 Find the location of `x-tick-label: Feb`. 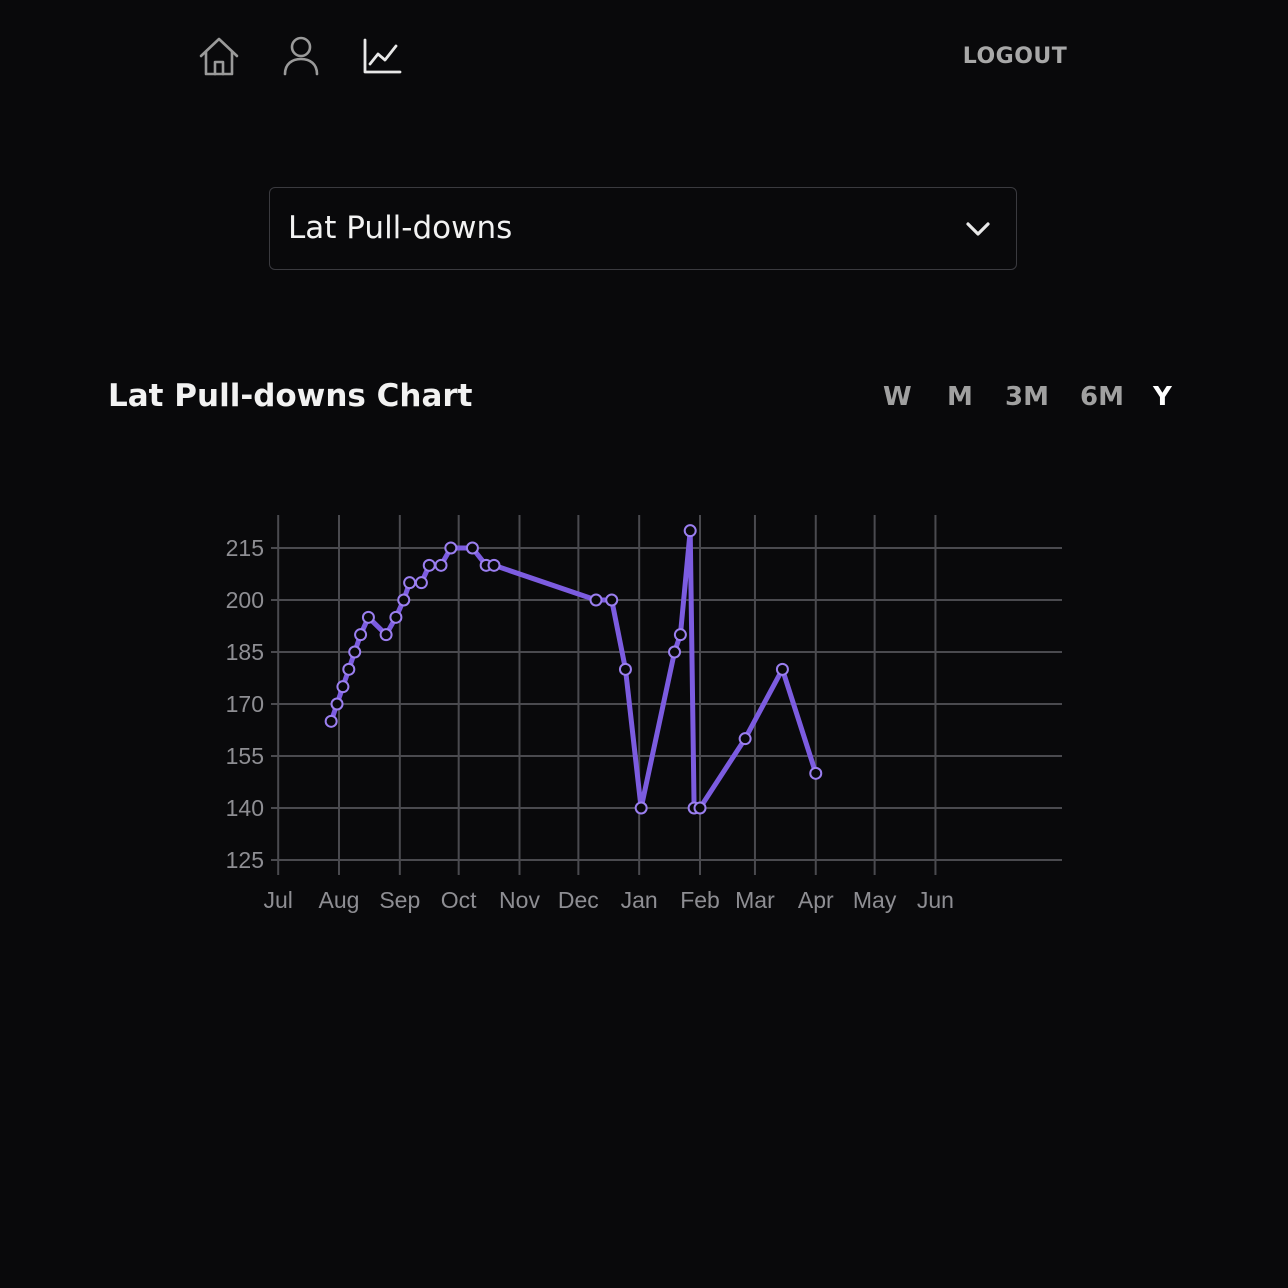

x-tick-label: Feb is located at coordinates (700, 900).